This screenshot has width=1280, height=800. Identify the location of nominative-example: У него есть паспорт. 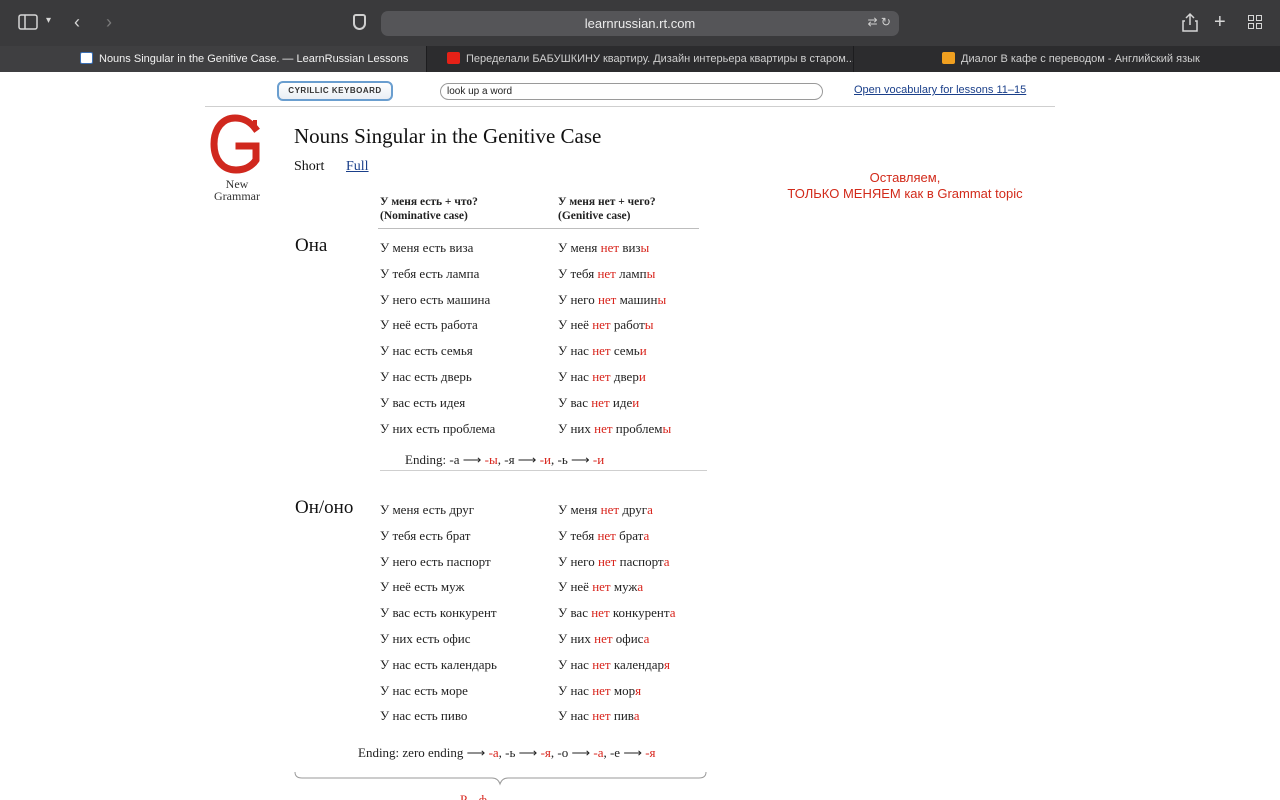
(435, 561).